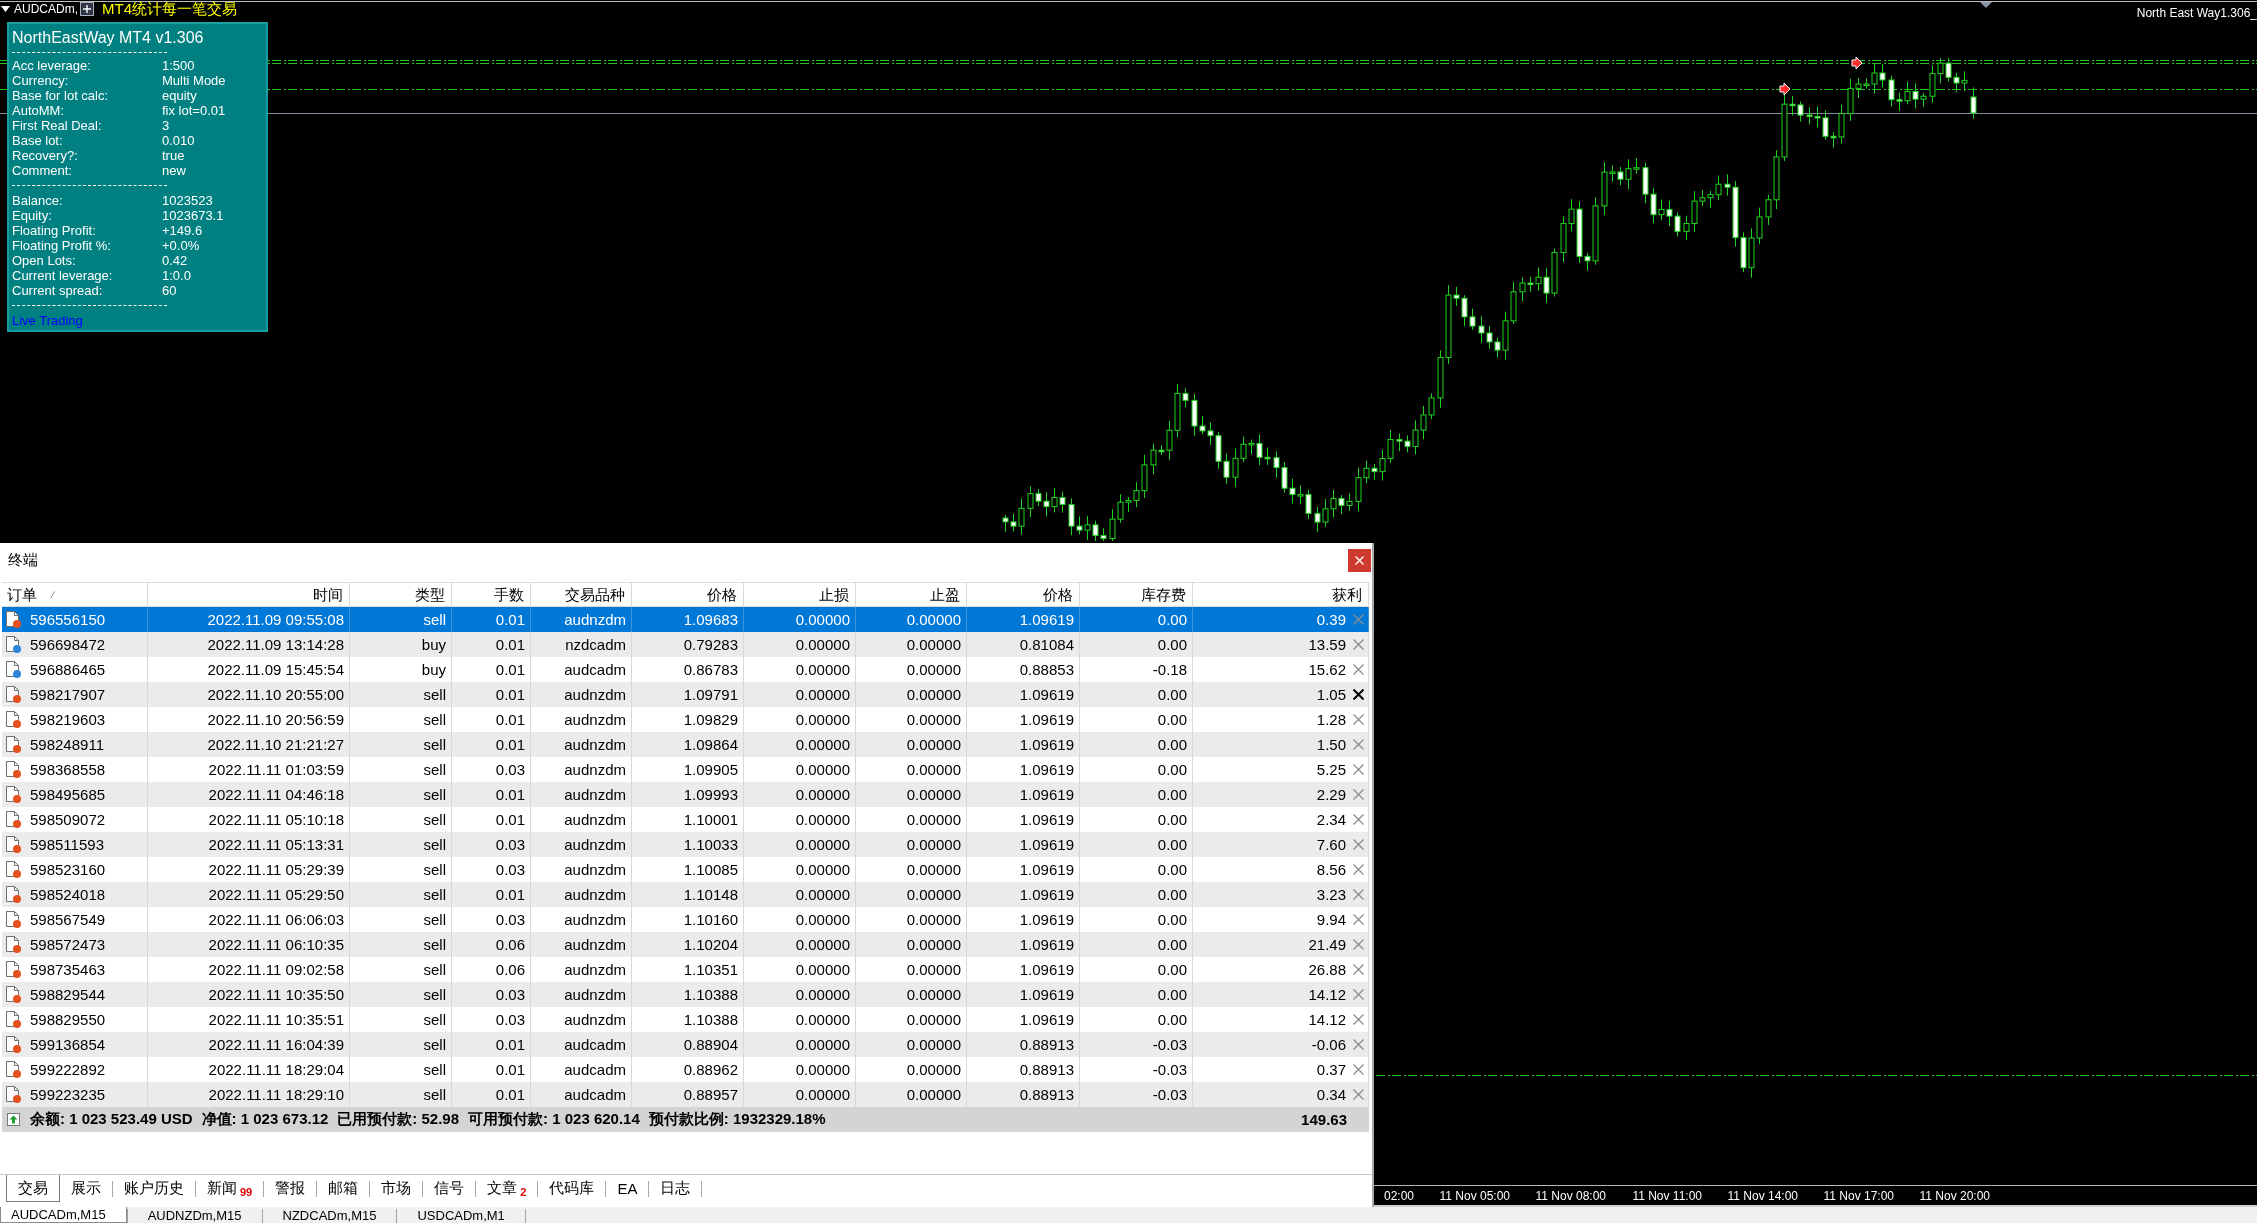 This screenshot has width=2257, height=1223. Describe the element at coordinates (1331, 1095) in the screenshot. I see `table-cell-text: 0.34` at that location.